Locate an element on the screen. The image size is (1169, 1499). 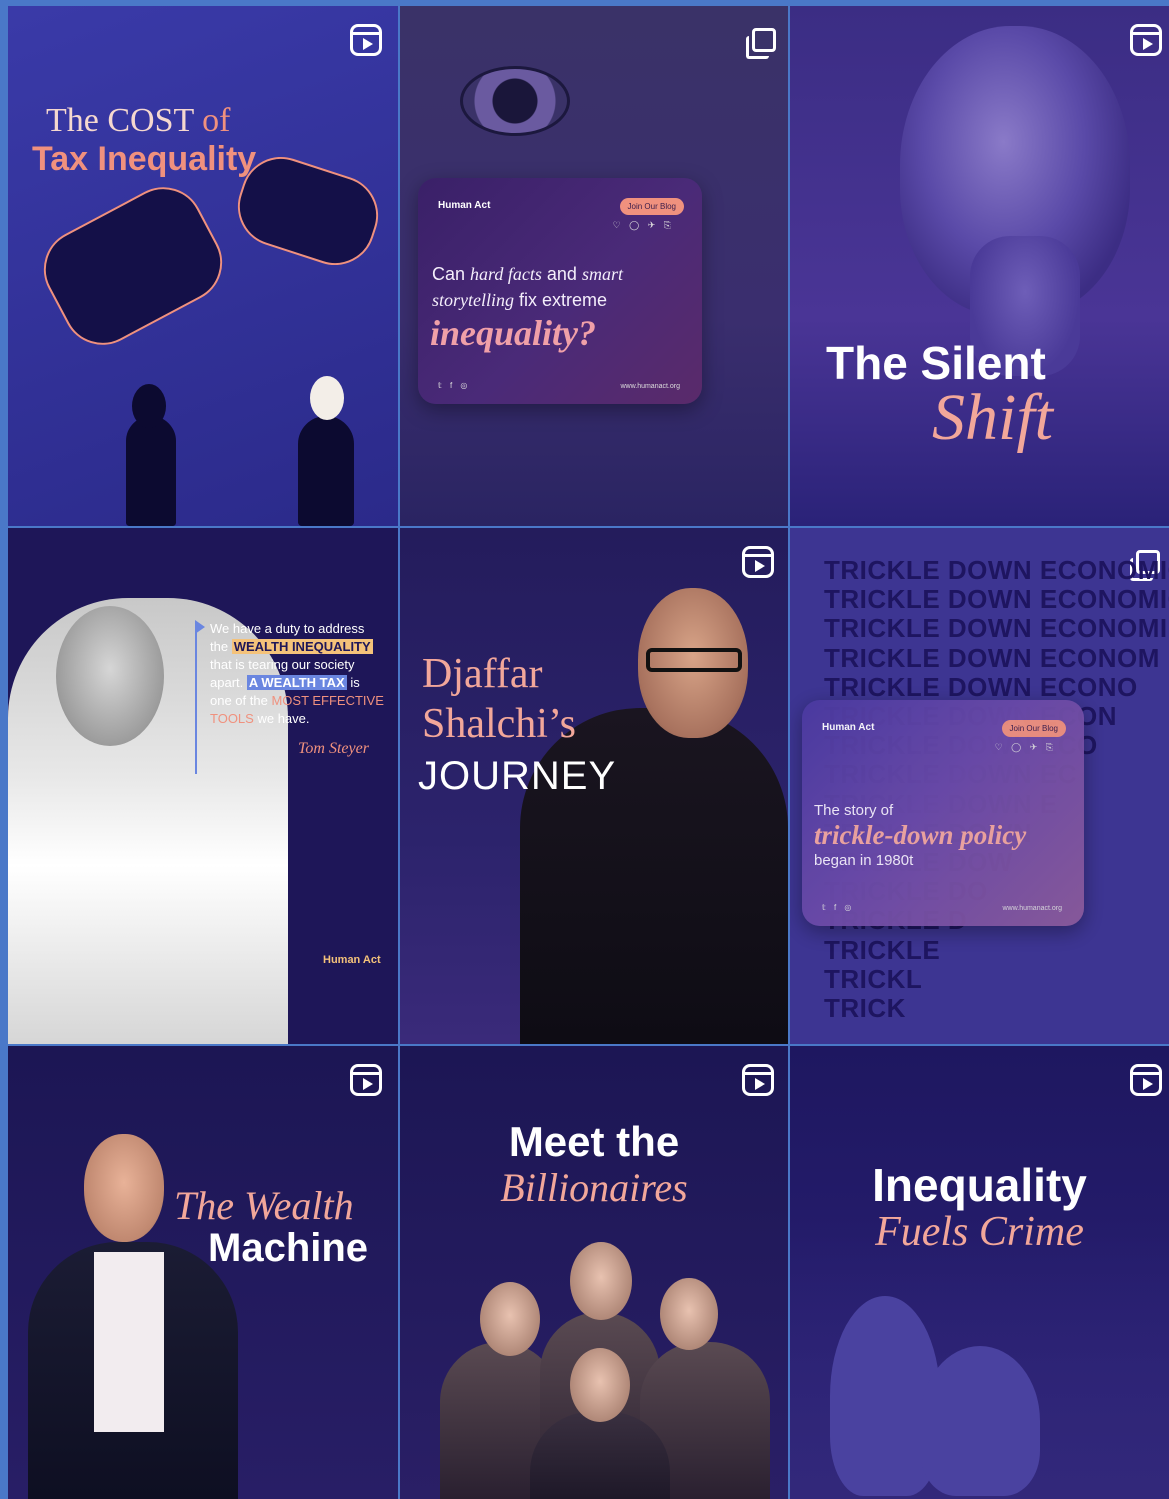
puppeteer-hand-left is located at coordinates (133, 266).